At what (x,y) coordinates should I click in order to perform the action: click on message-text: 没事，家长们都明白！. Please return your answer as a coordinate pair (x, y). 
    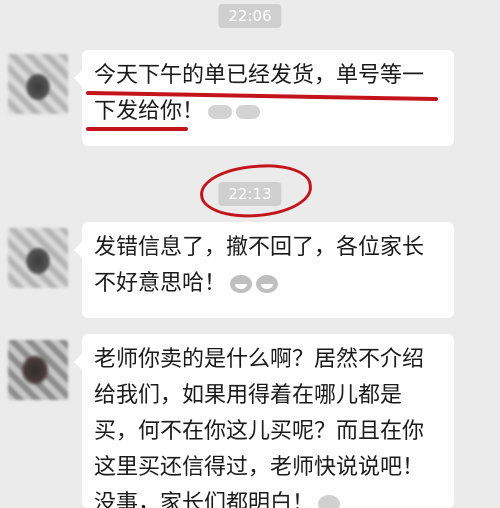
    Looking at the image, I should click on (204, 499).